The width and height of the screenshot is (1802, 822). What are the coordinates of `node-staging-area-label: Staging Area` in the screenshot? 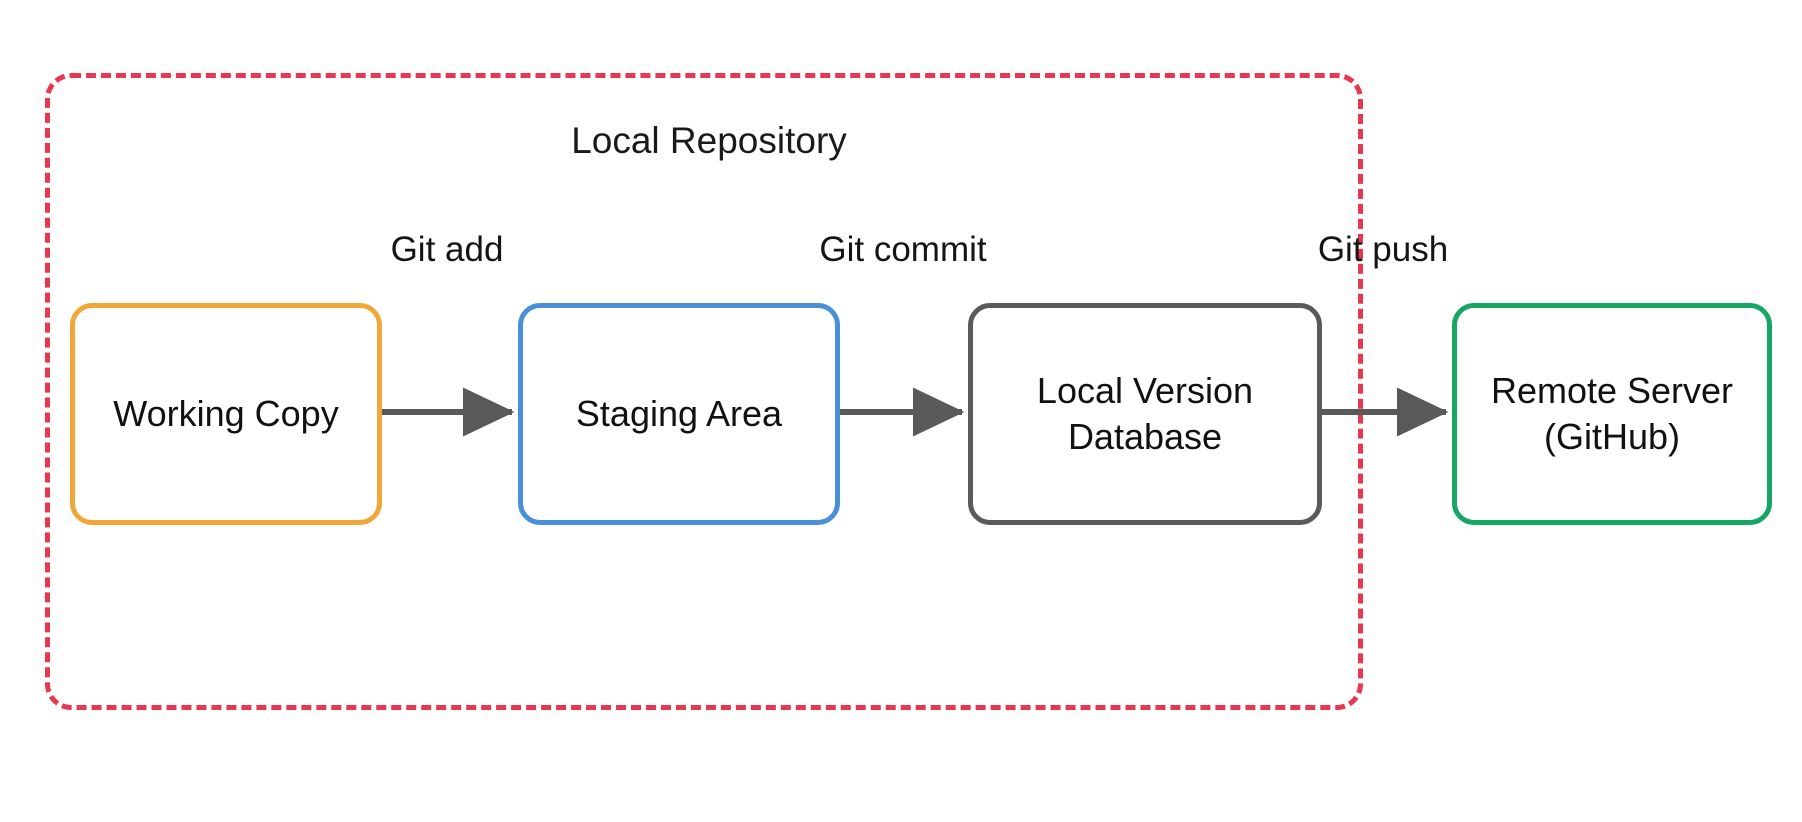 It's located at (679, 413).